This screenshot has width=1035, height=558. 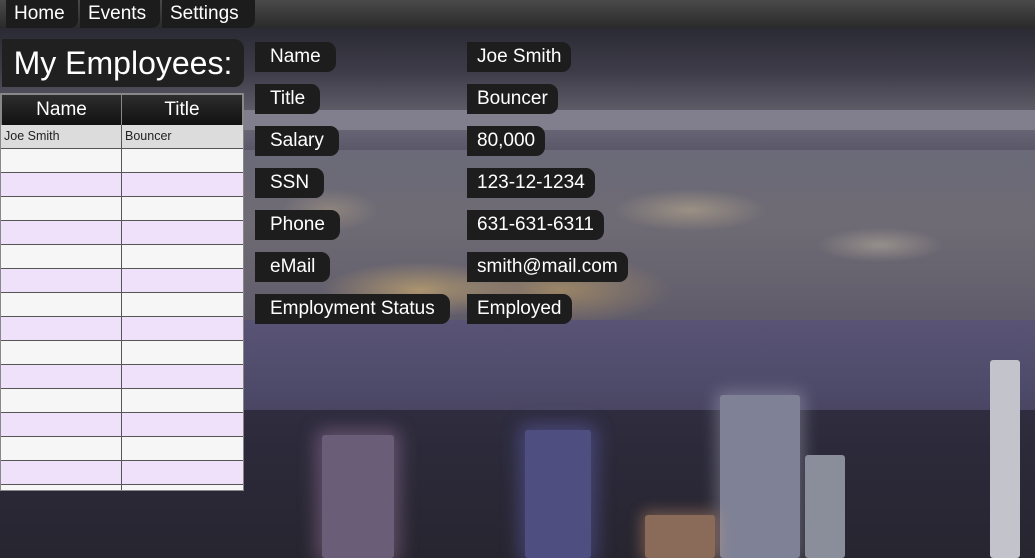 What do you see at coordinates (288, 99) in the screenshot?
I see `label-title: Title` at bounding box center [288, 99].